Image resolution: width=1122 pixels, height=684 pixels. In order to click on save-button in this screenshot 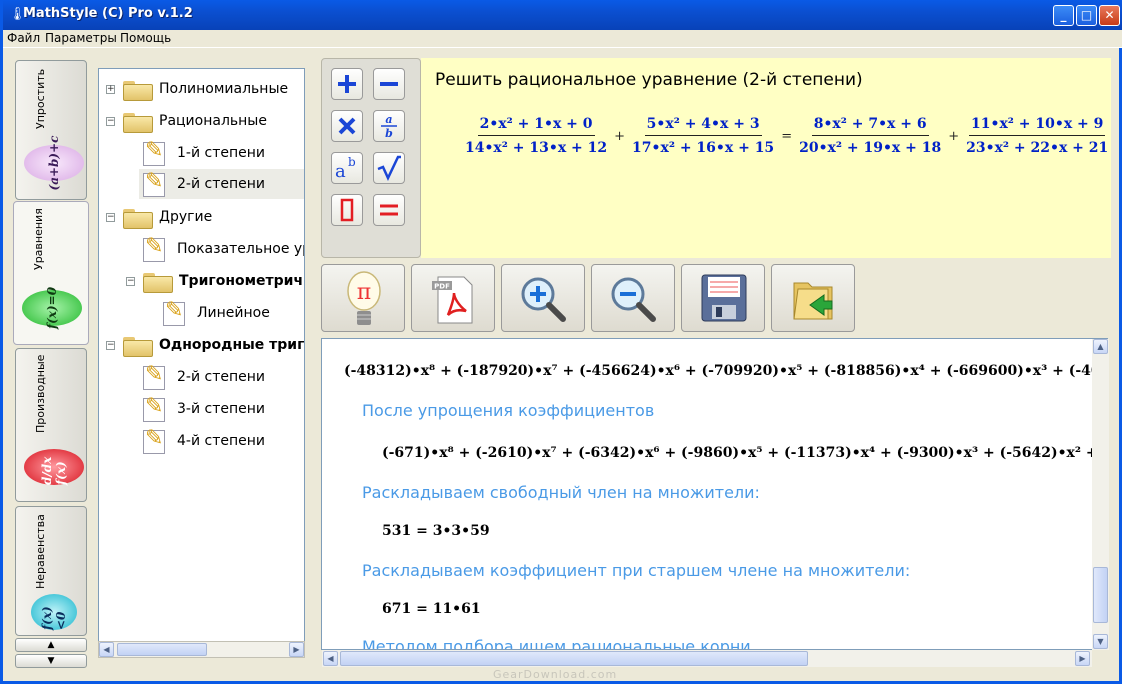, I will do `click(723, 298)`.